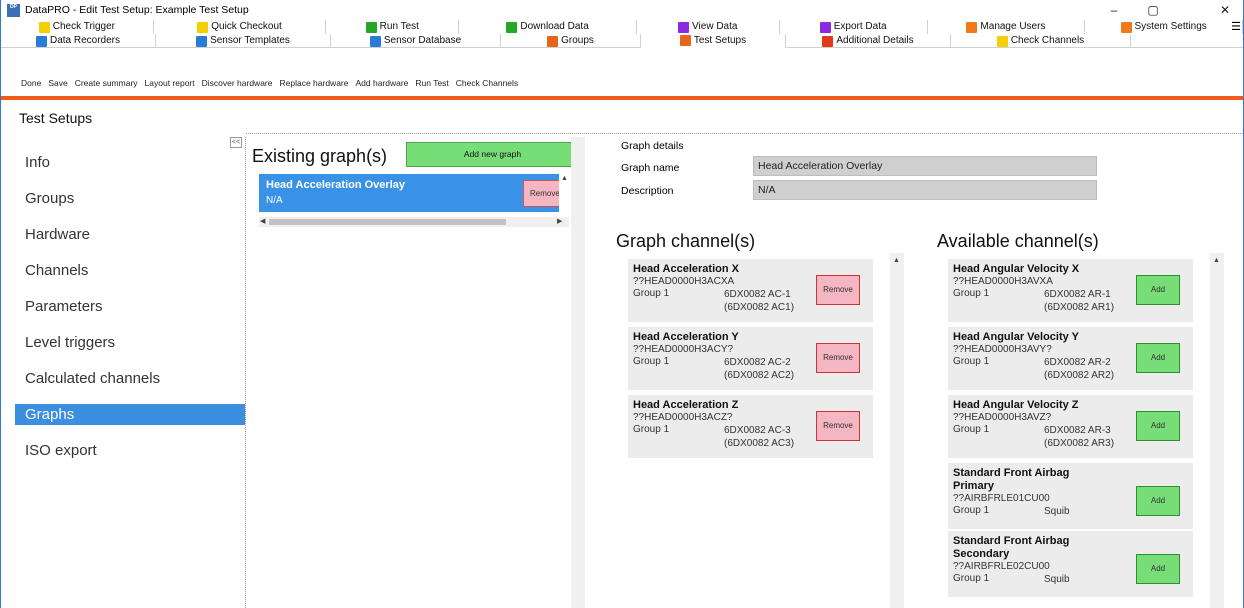  What do you see at coordinates (1079, 307) in the screenshot?
I see `channel-device-alt: (6DX0082 AR1)` at bounding box center [1079, 307].